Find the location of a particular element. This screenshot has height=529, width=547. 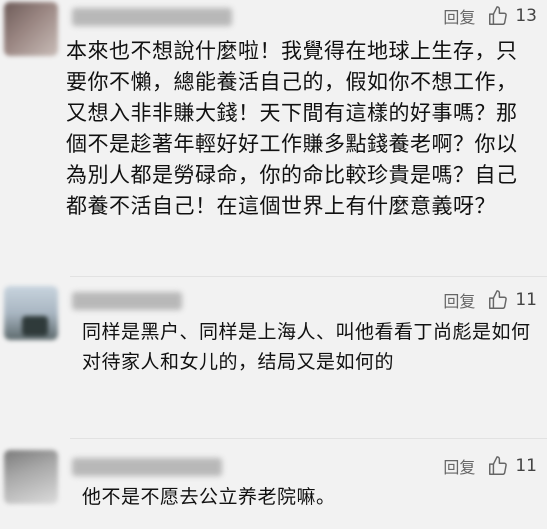

comment-text: 他不是不愿去公立养老院嘛。 is located at coordinates (209, 497).